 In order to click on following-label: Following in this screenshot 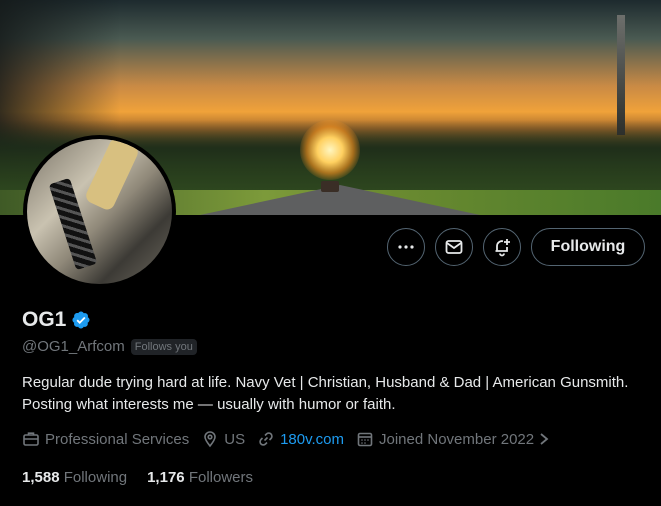, I will do `click(95, 477)`.